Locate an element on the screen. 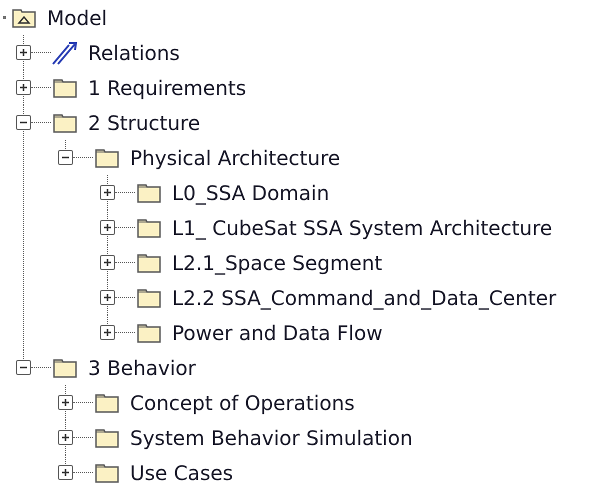  tree-item: Power and Data Flow is located at coordinates (277, 332).